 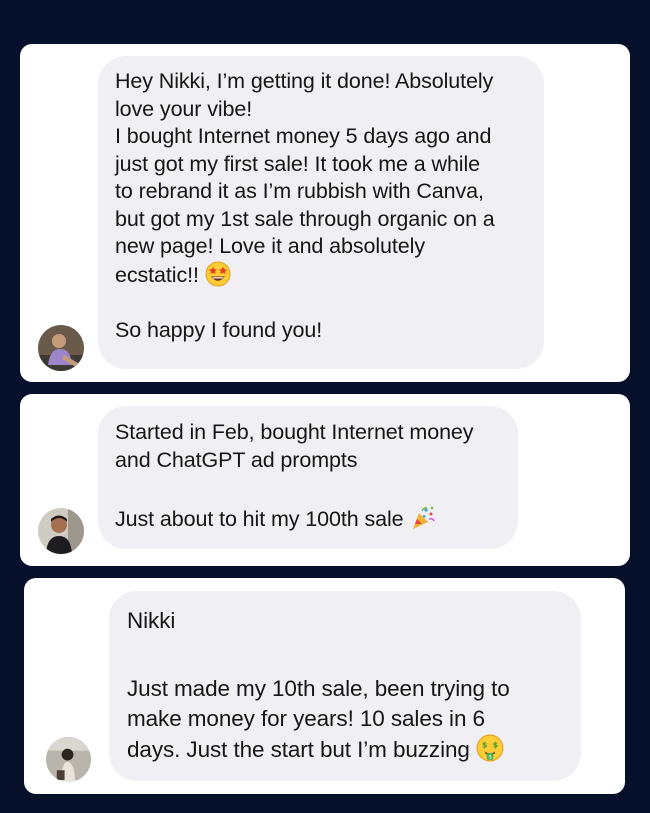 I want to click on money-mouth-emoji-icon: $ $ $, so click(x=490, y=748).